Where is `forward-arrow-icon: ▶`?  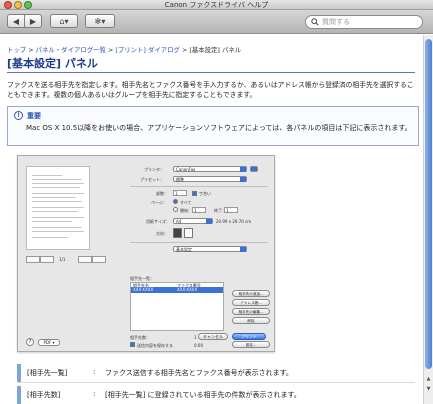 forward-arrow-icon: ▶ is located at coordinates (33, 21).